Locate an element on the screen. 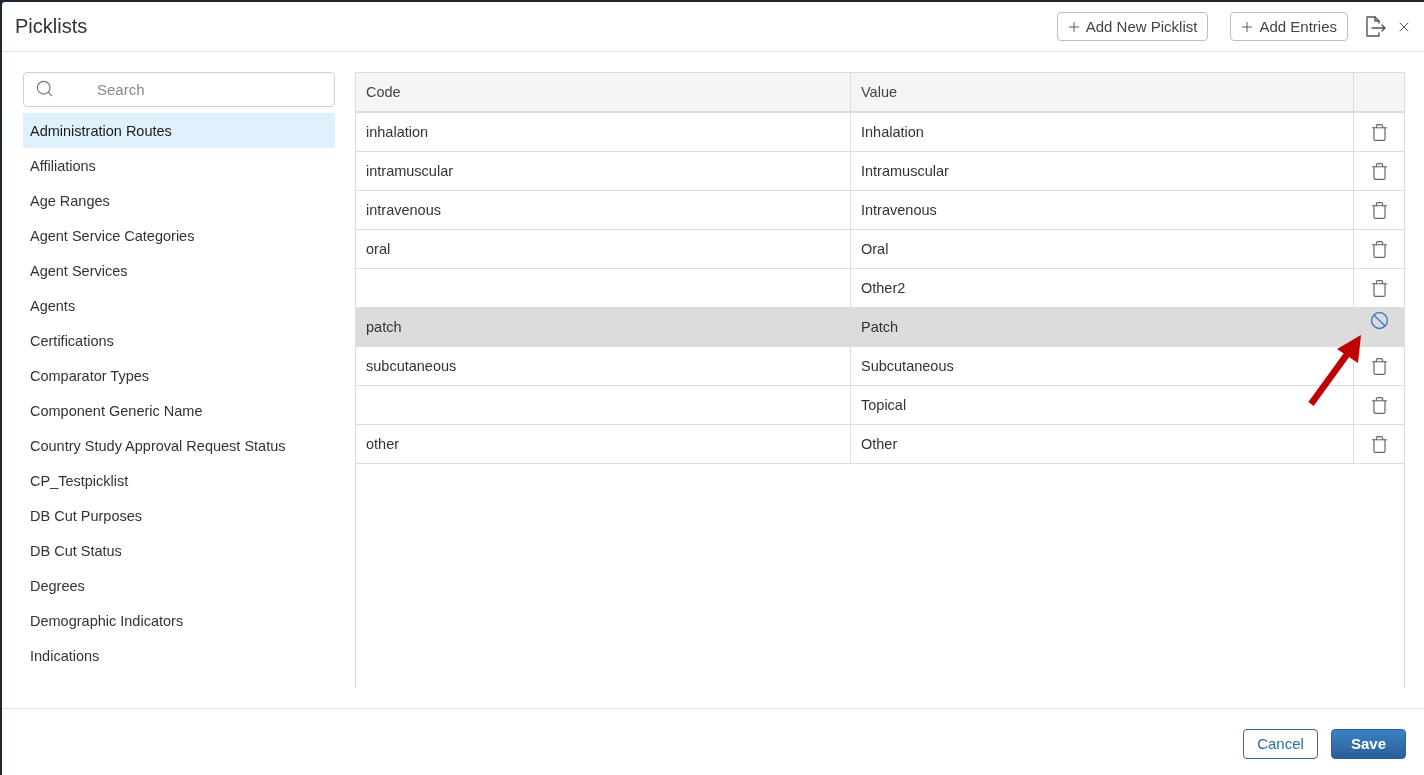 Image resolution: width=1424 pixels, height=775 pixels. table-cell: Oral is located at coordinates (1102, 249).